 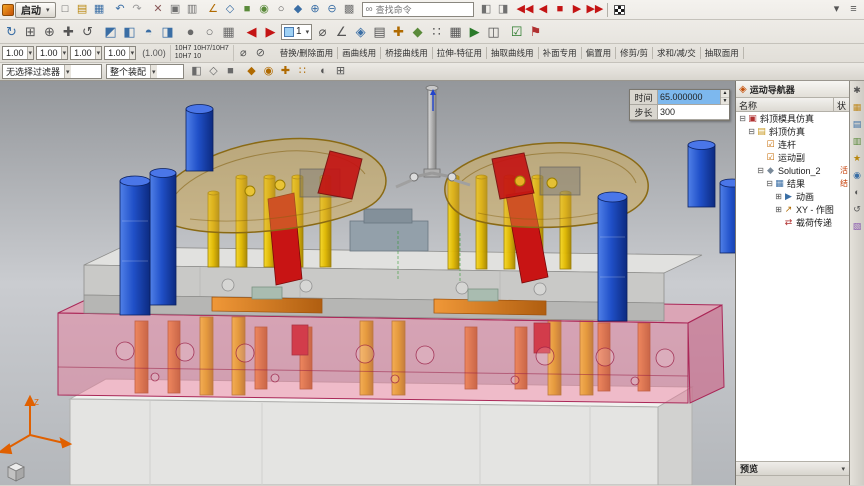 What do you see at coordinates (35, 9) in the screenshot?
I see `start-menu-button: 启动 ▾` at bounding box center [35, 9].